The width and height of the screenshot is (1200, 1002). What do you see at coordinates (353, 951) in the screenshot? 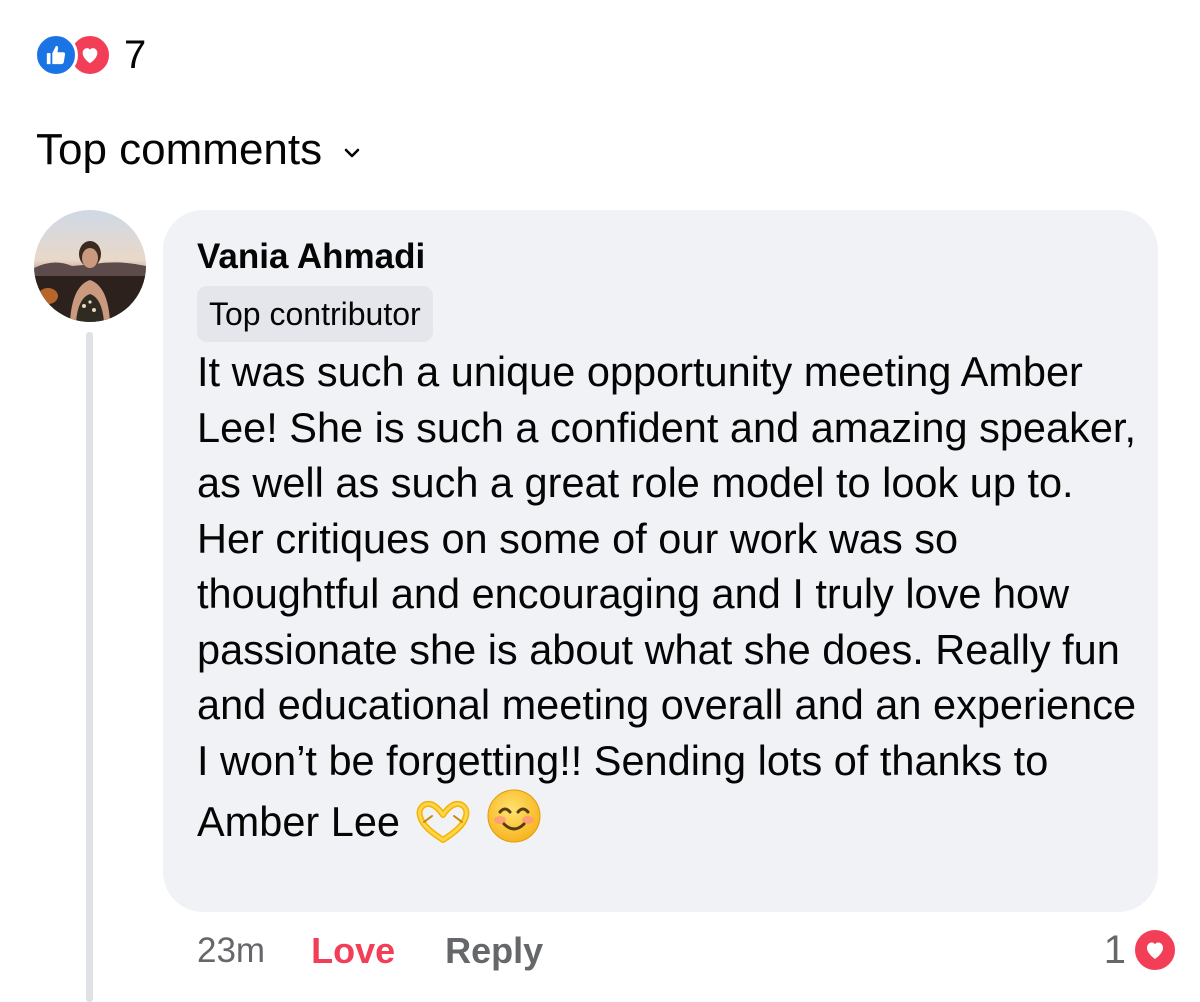
I see `love-button: Love` at bounding box center [353, 951].